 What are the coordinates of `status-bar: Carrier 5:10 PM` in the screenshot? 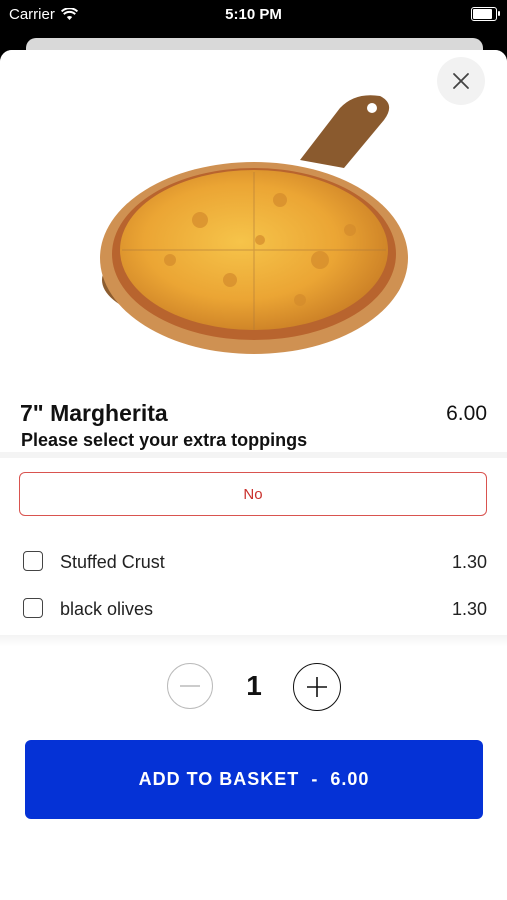 It's located at (253, 15).